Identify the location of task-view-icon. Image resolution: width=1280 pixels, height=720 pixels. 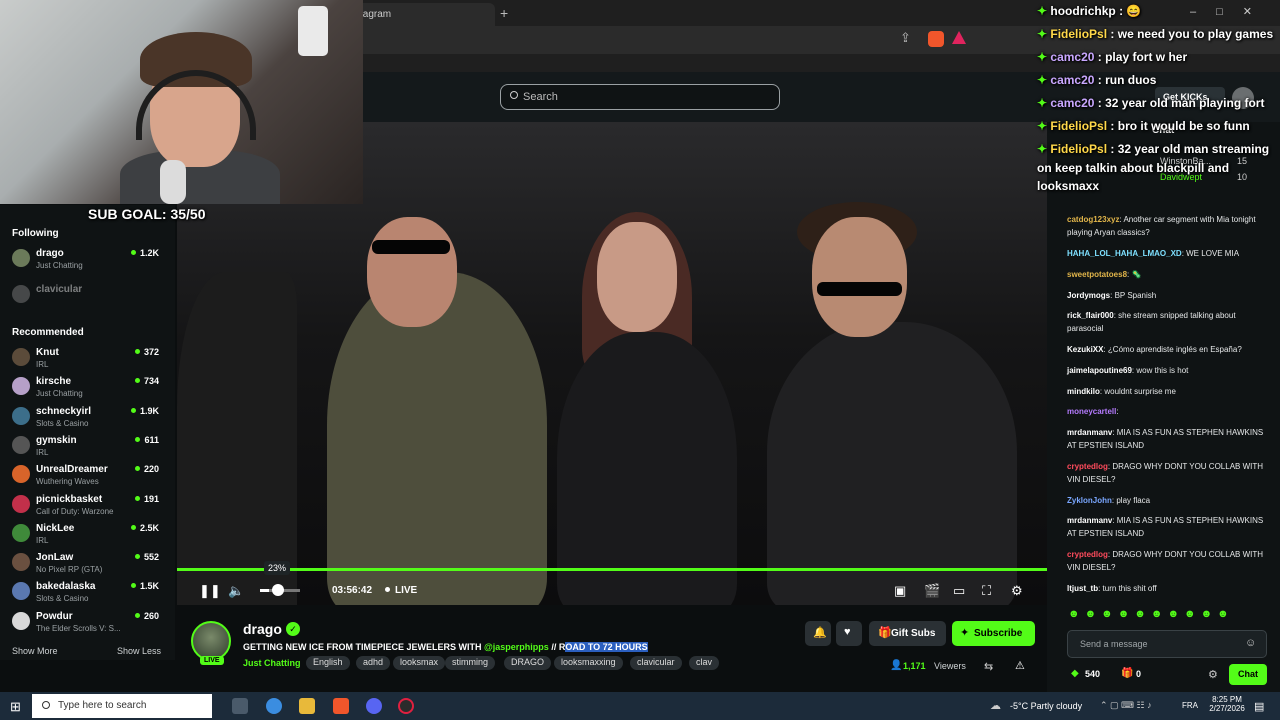
(240, 706).